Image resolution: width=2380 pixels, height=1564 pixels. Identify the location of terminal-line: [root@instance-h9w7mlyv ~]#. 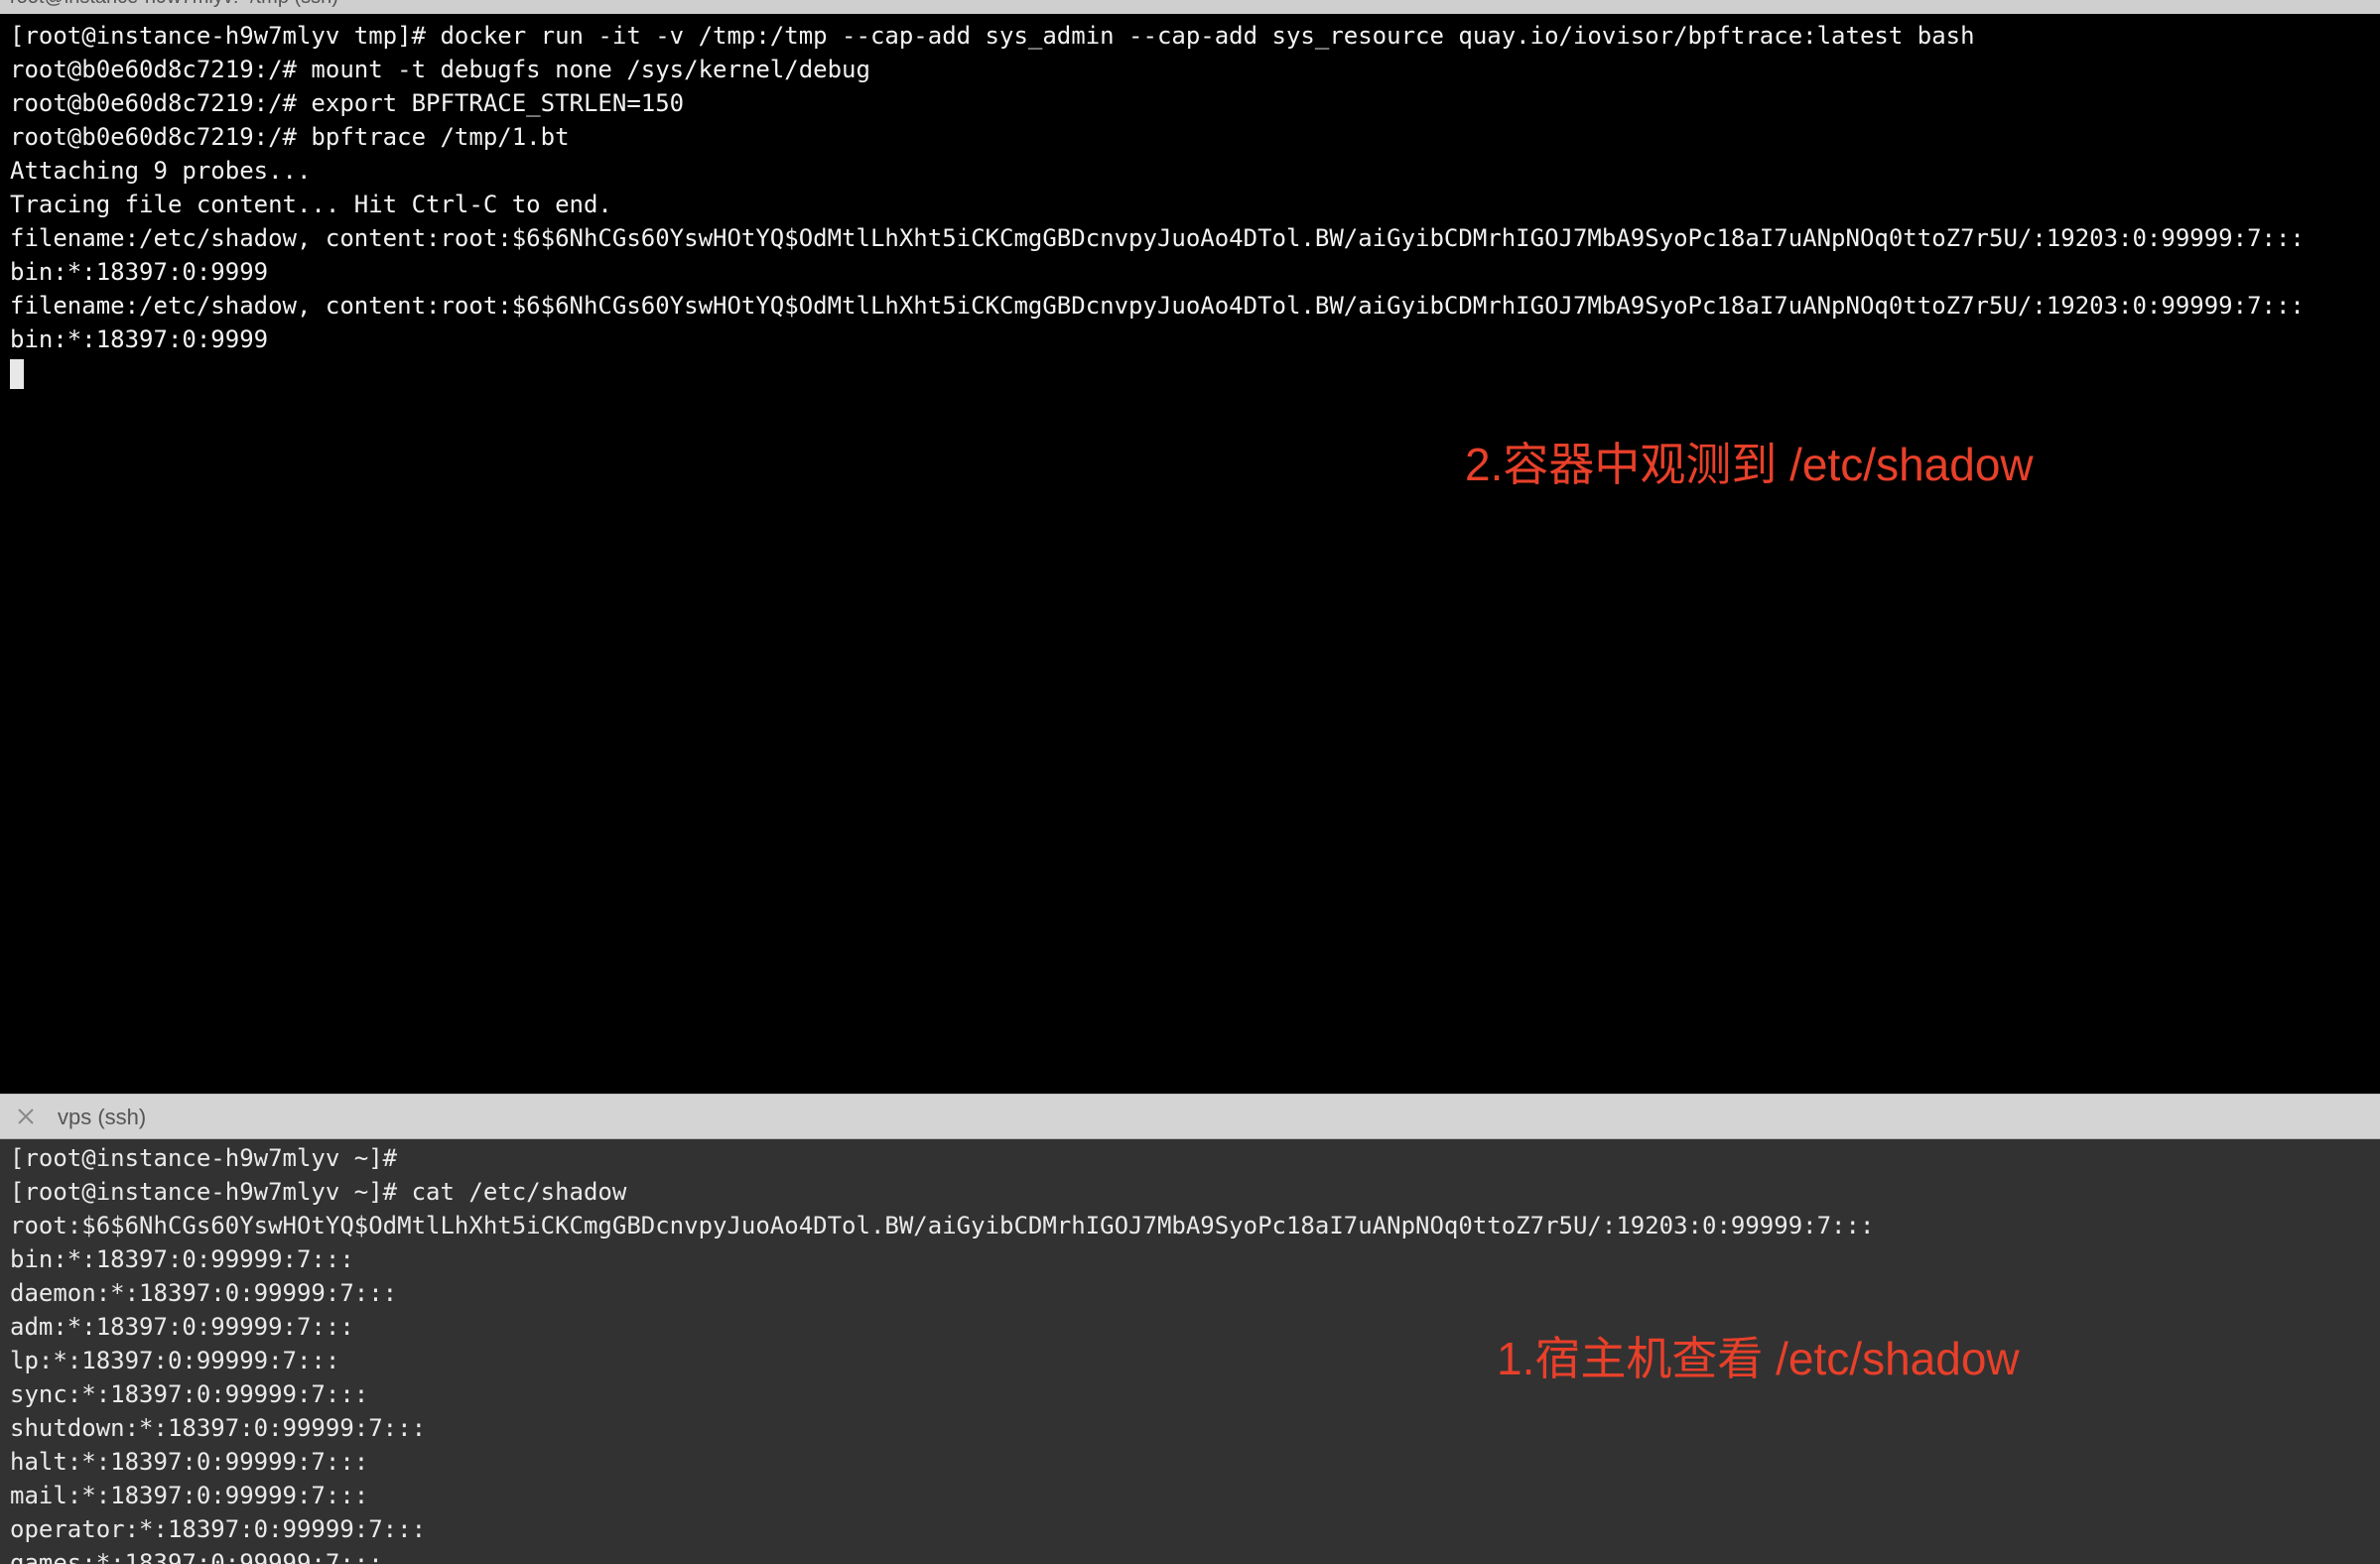
(204, 1158).